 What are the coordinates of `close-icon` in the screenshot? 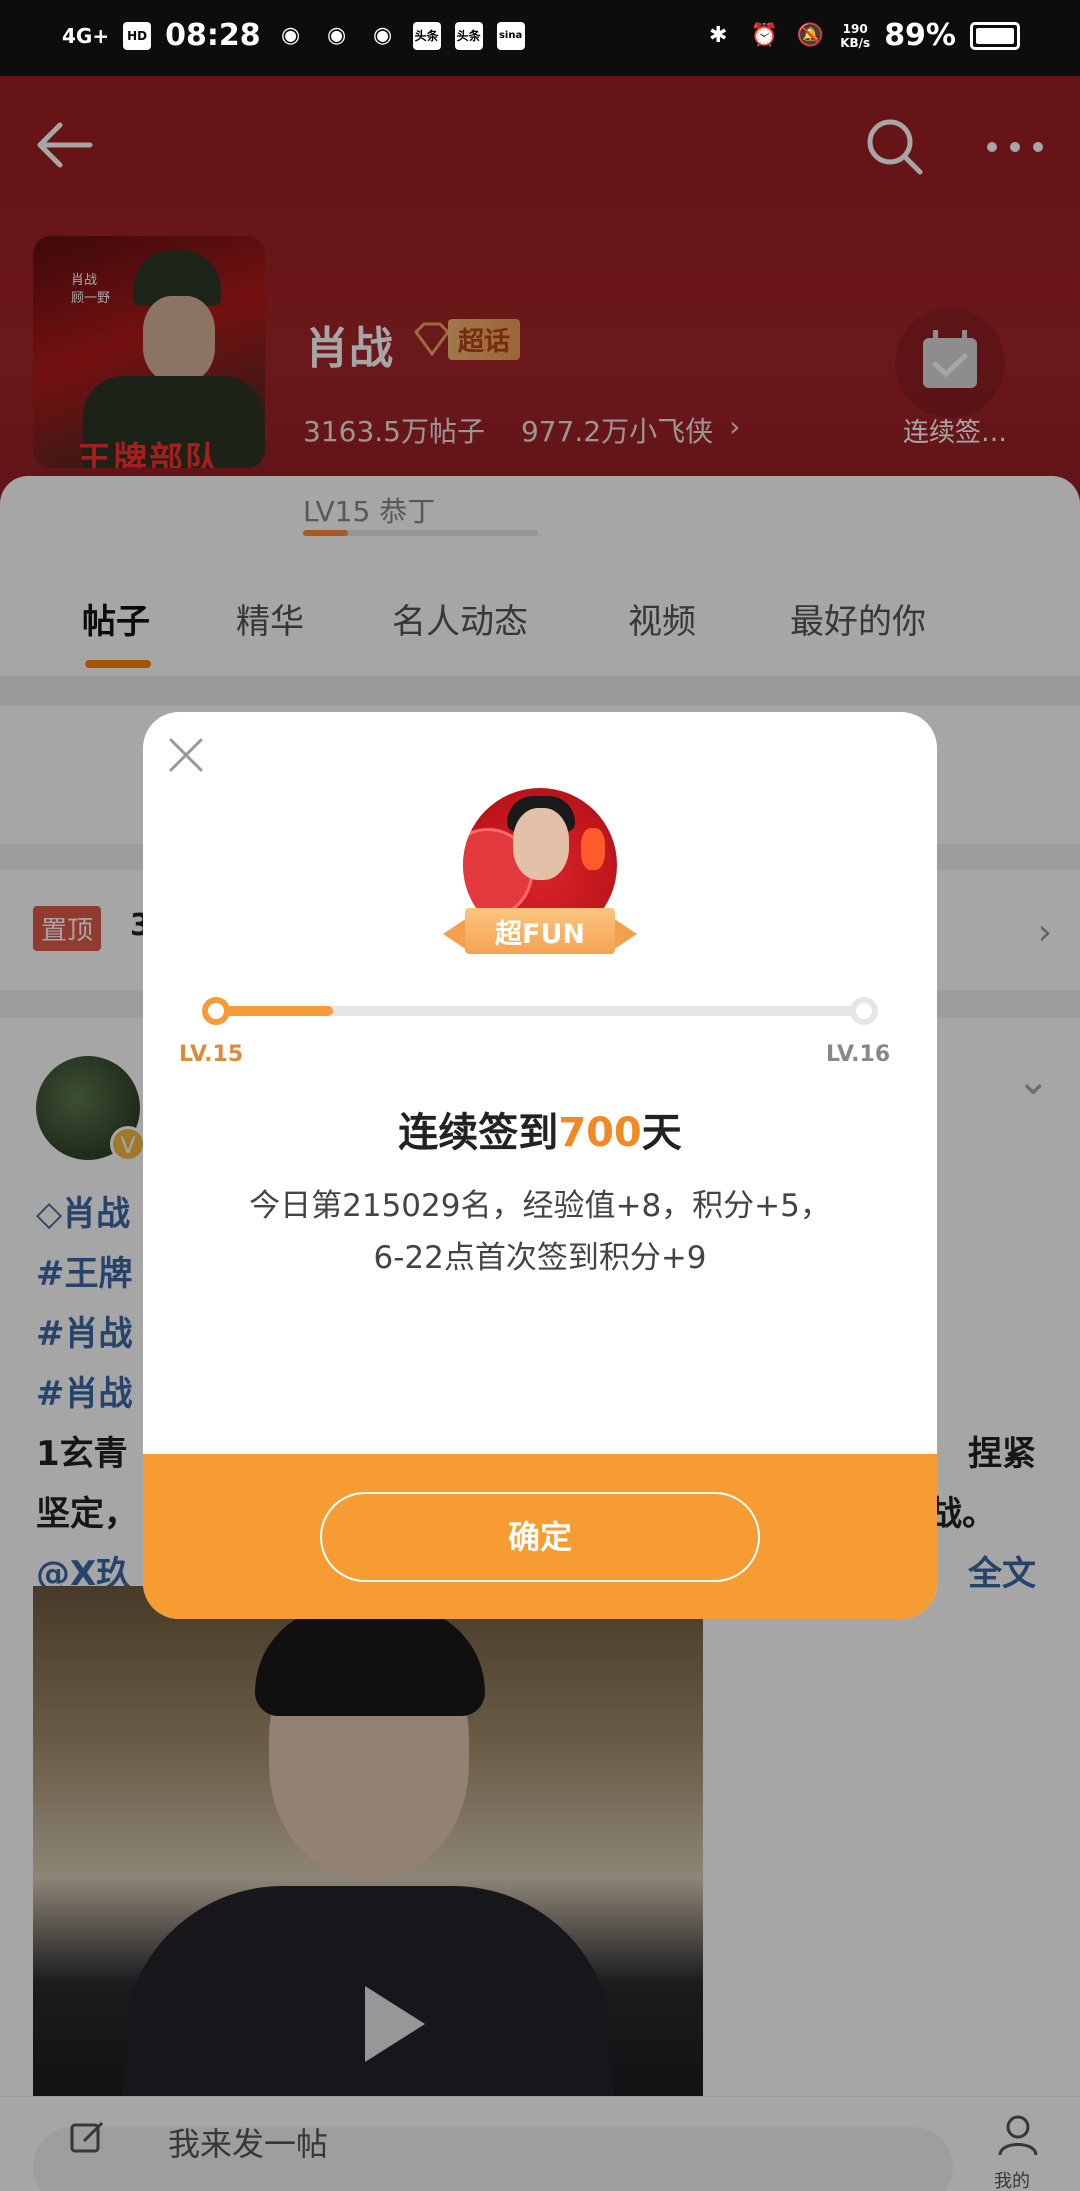 It's located at (186, 755).